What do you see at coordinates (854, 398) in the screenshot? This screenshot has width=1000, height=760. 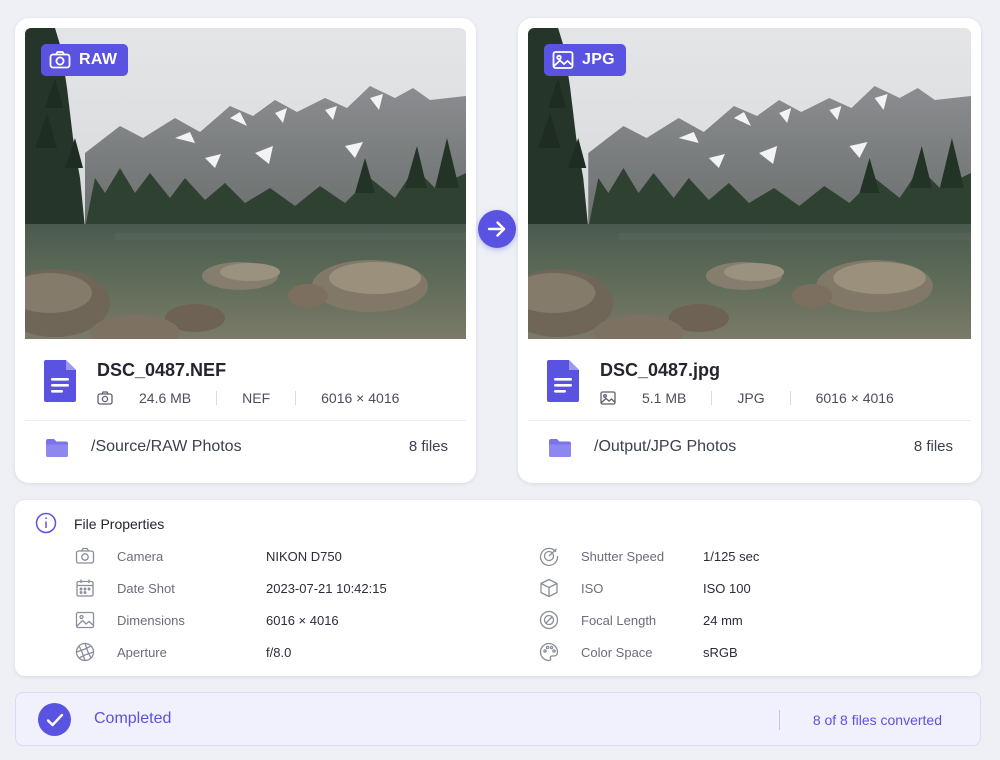 I see `output-file-dimensions: 6016 × 4016` at bounding box center [854, 398].